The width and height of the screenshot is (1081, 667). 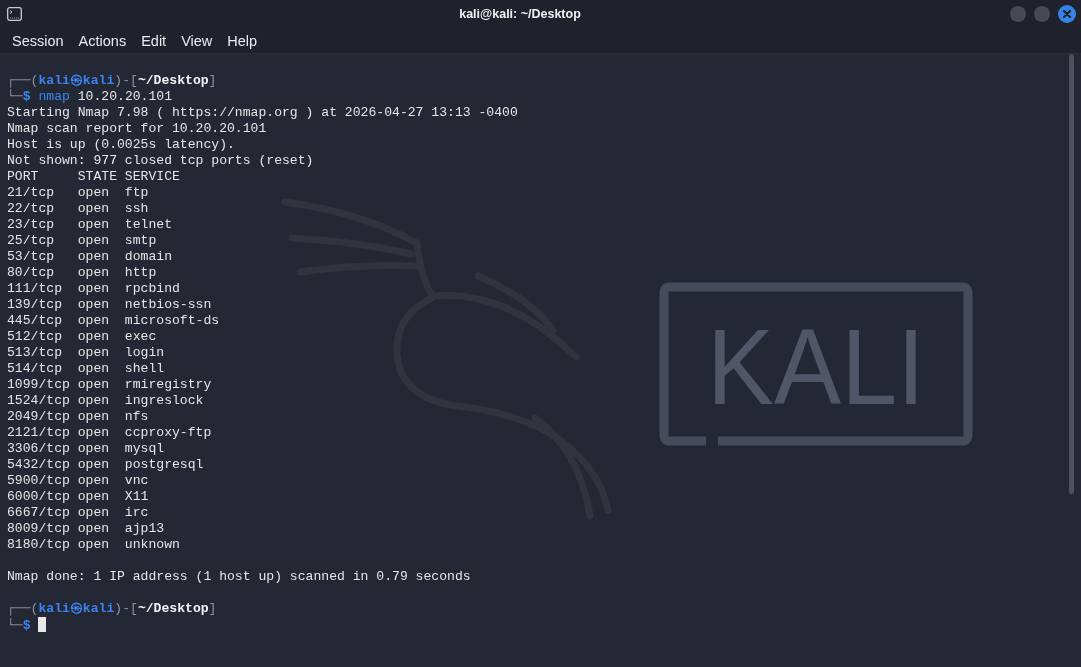 What do you see at coordinates (82, 273) in the screenshot?
I see `port-row-text: 80/tcp open http` at bounding box center [82, 273].